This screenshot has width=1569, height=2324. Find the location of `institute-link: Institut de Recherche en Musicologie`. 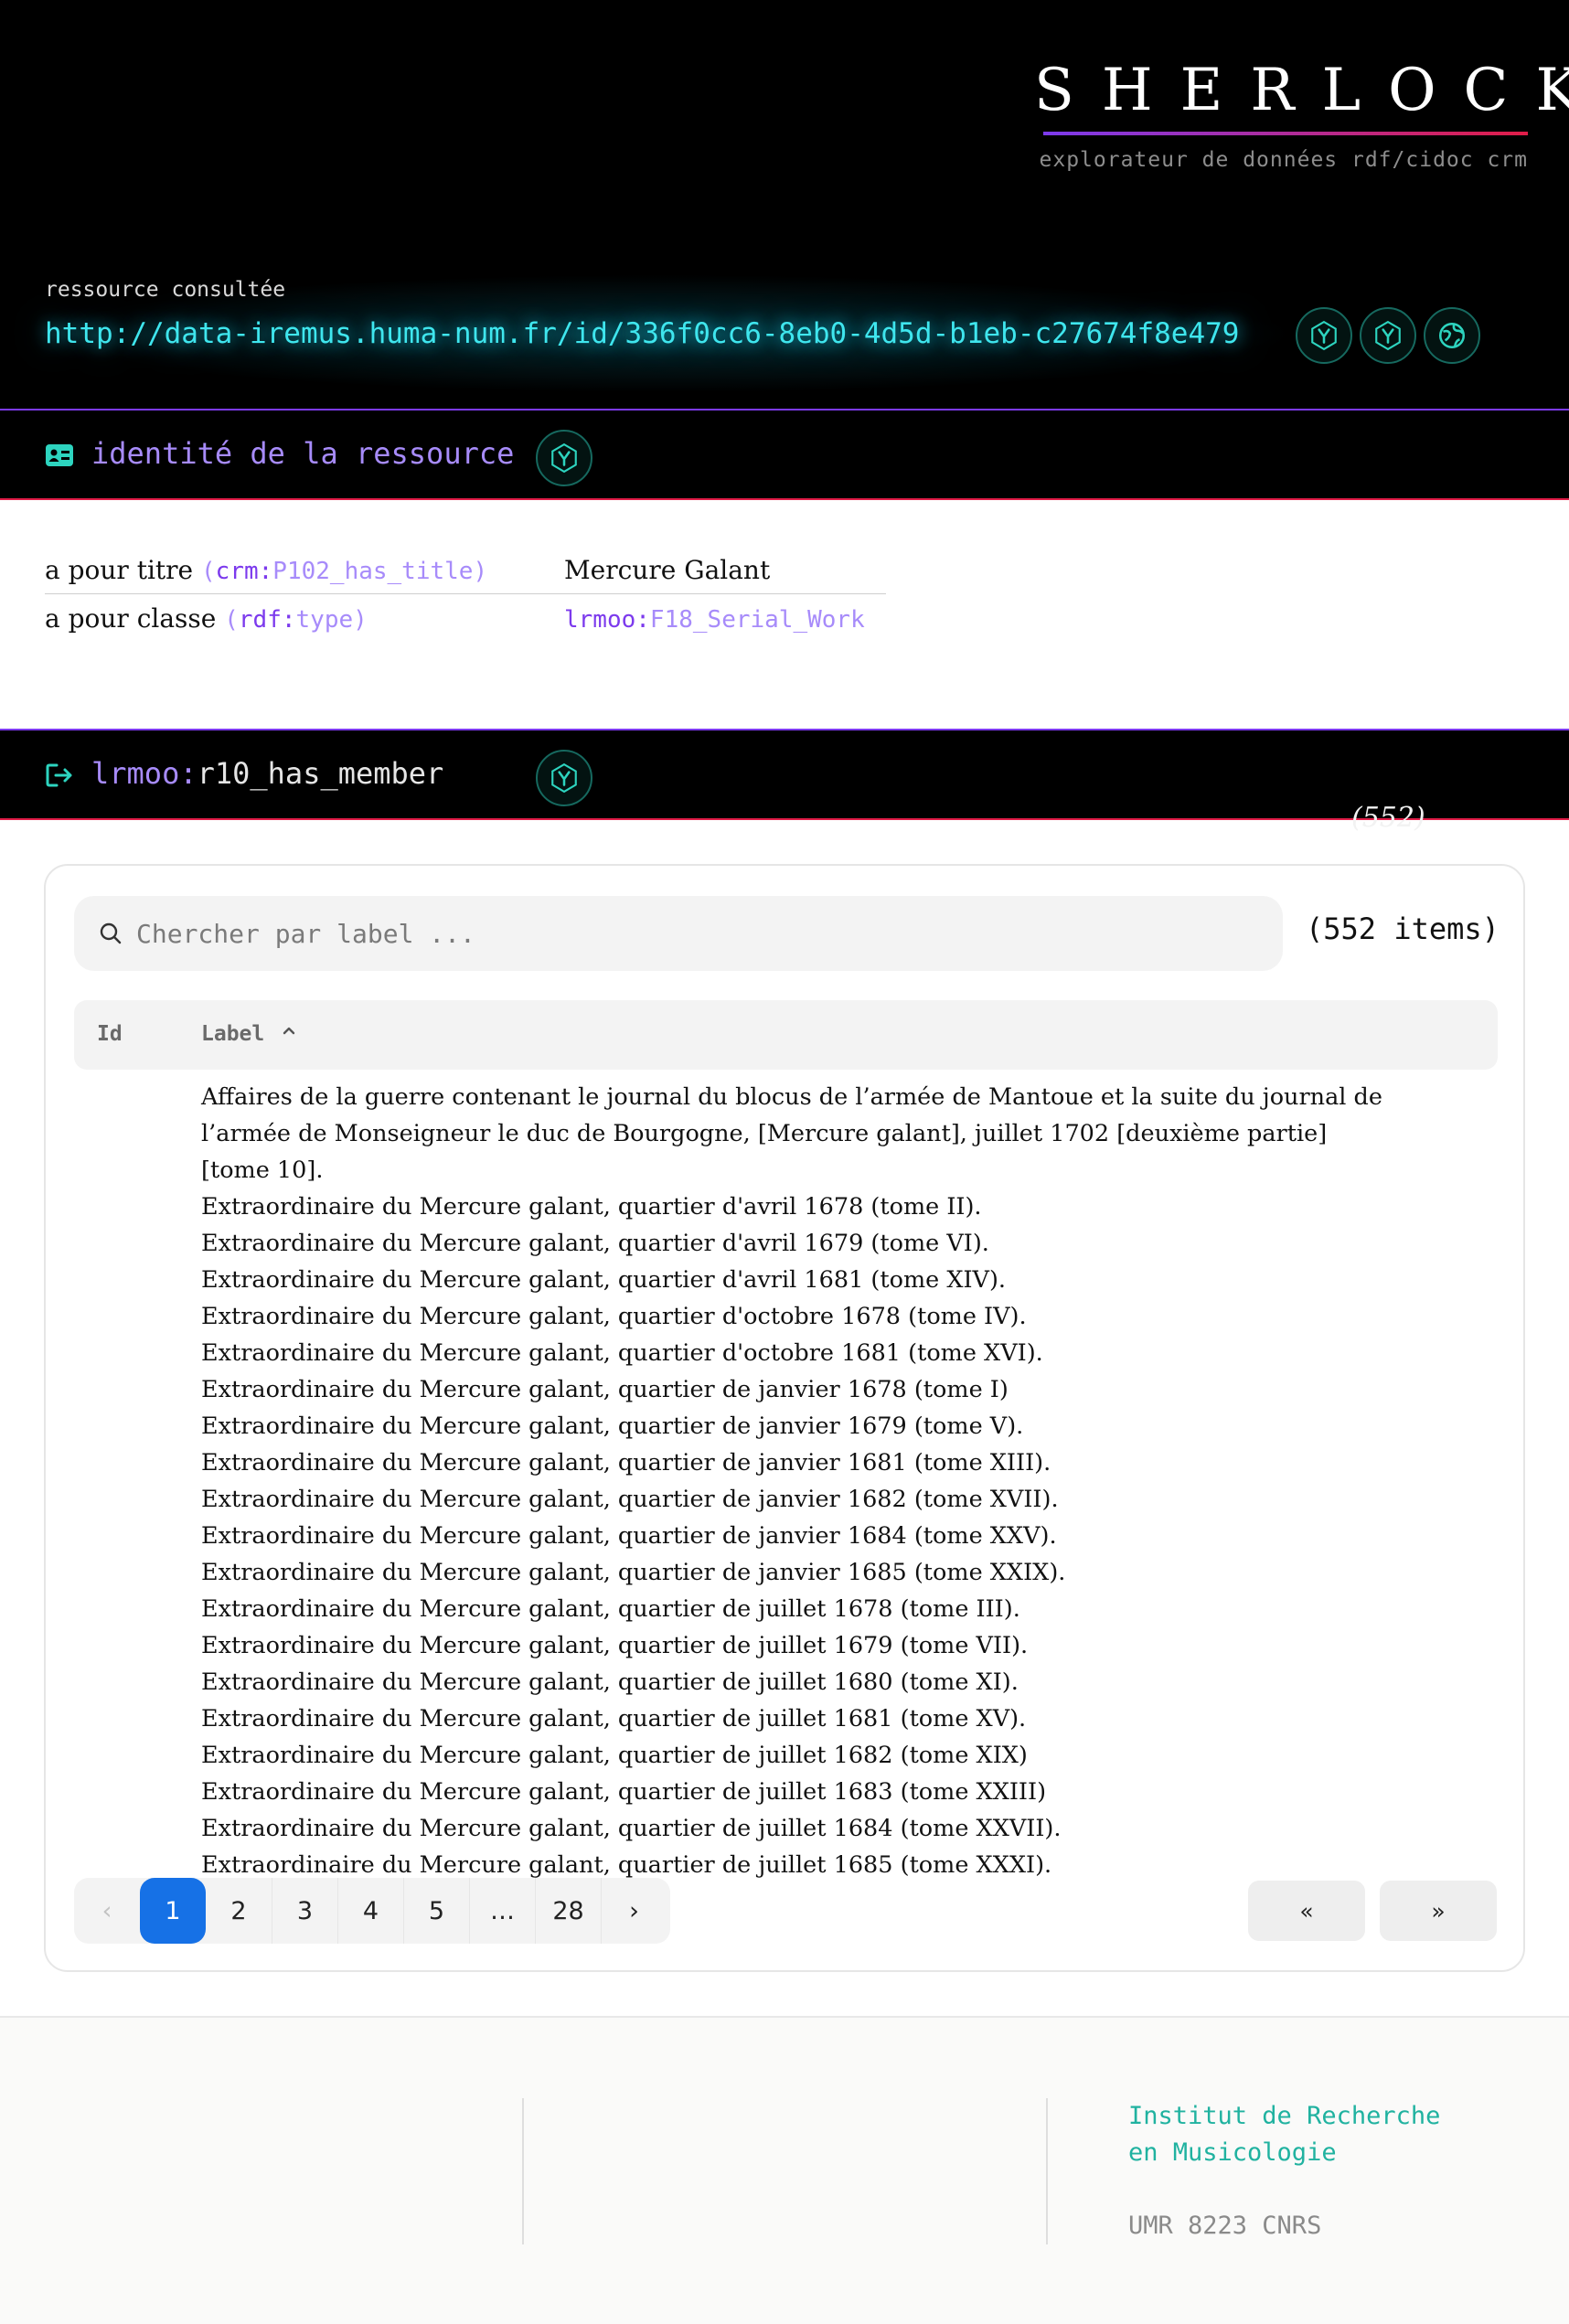

institute-link: Institut de Recherche en Musicologie is located at coordinates (1284, 2134).